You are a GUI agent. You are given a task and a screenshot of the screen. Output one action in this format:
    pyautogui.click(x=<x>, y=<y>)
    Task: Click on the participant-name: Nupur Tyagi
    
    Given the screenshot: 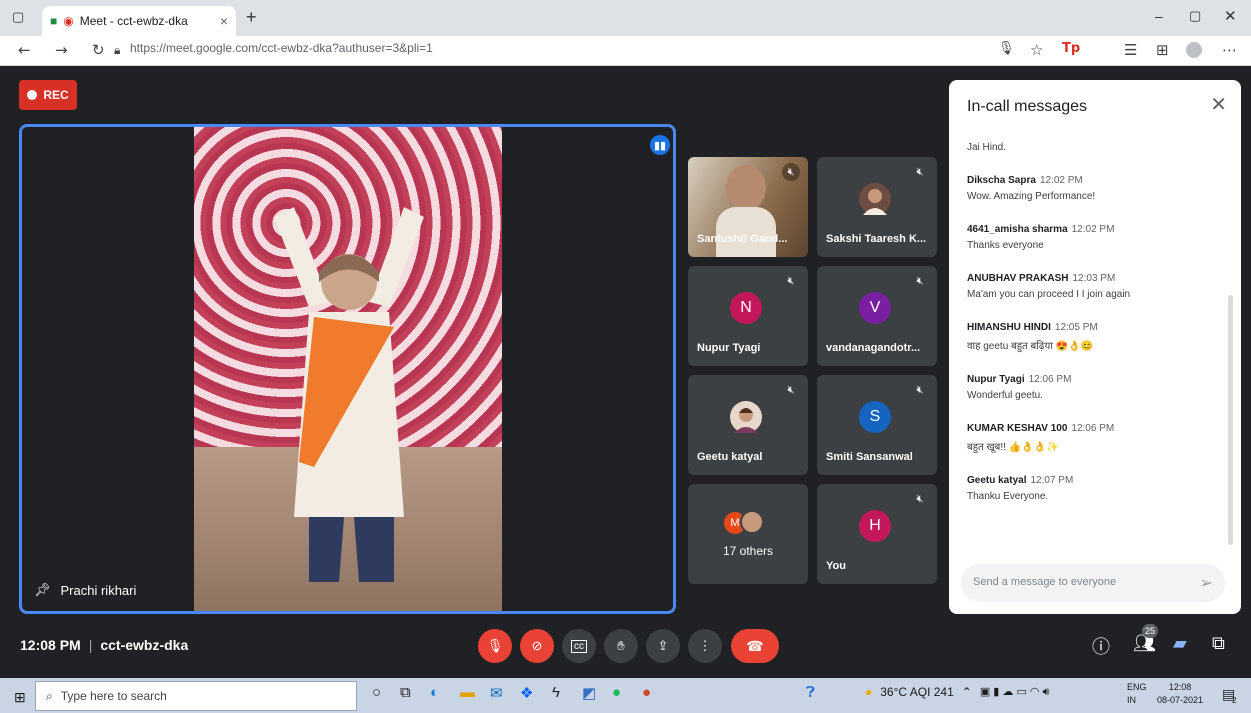 What is the action you would take?
    pyautogui.click(x=729, y=348)
    